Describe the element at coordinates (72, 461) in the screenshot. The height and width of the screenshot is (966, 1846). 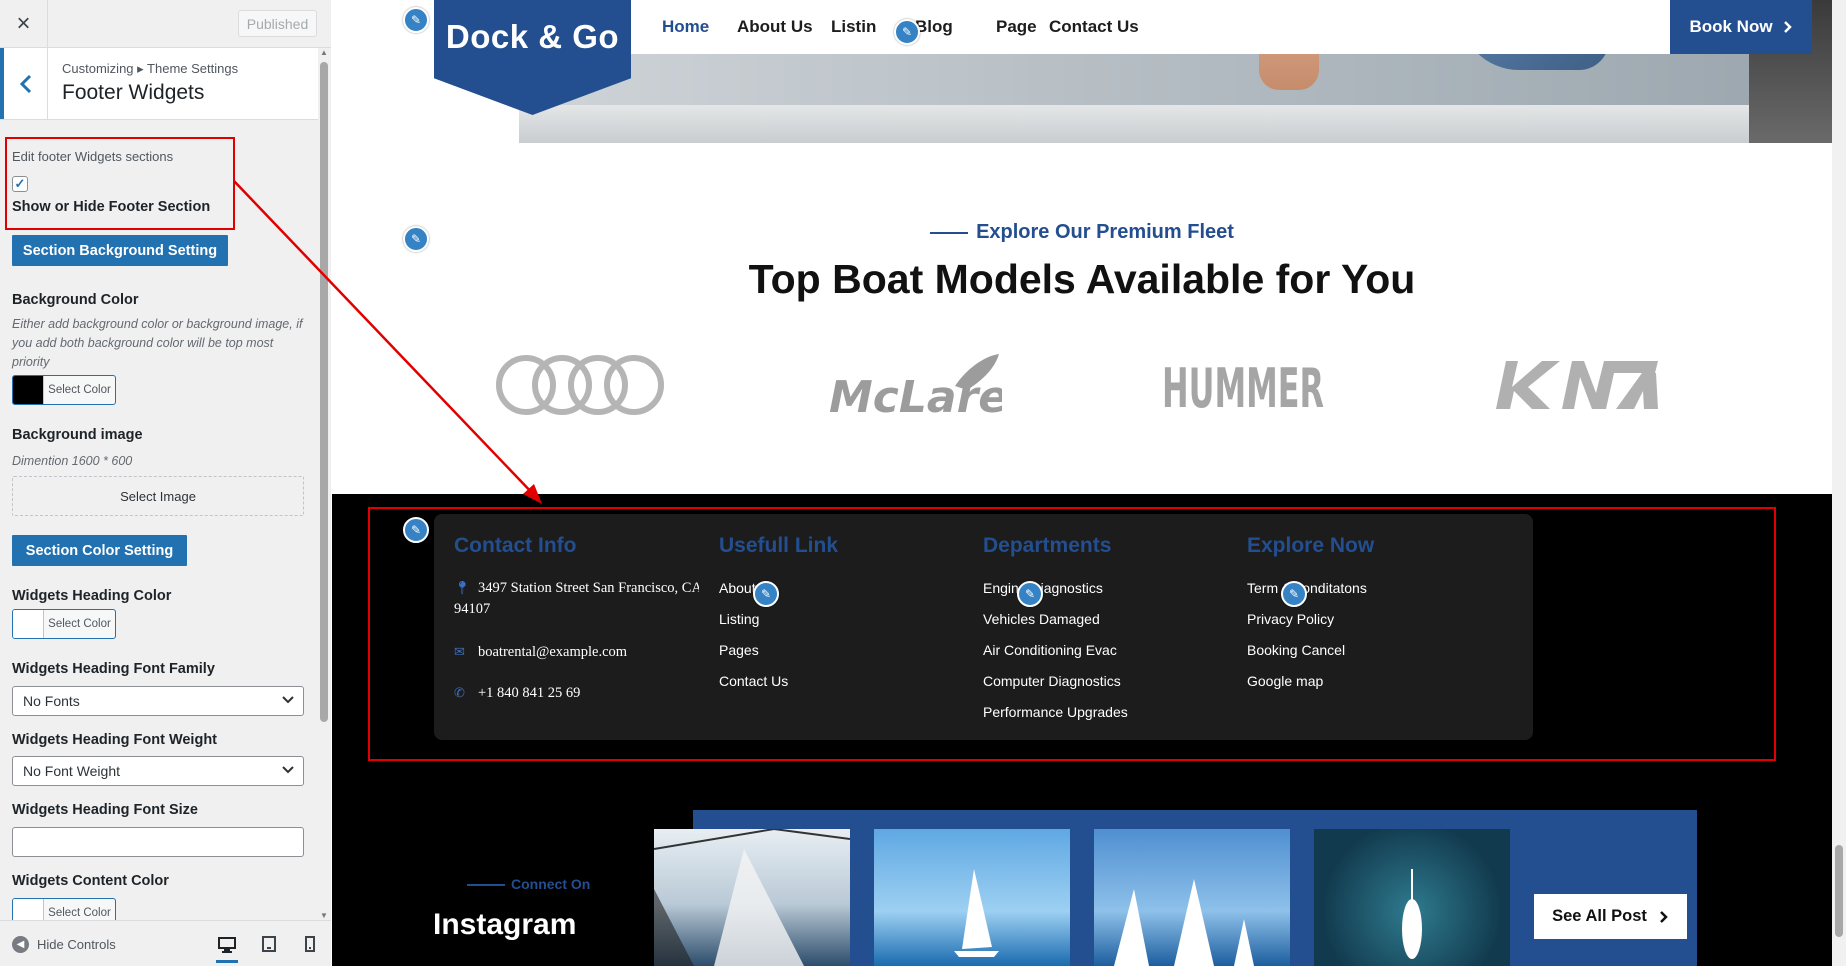
I see `background-image-dimension: Dimention 1600 * 600` at that location.